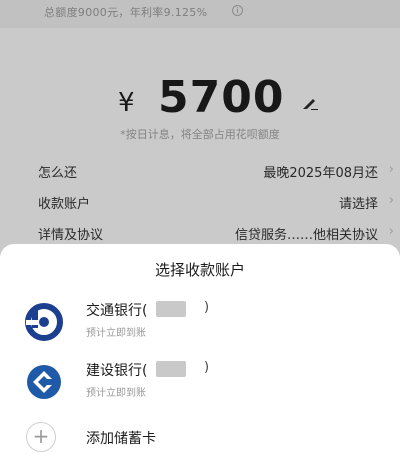  What do you see at coordinates (200, 384) in the screenshot?
I see `bank-item-ccb: 建设银行( ) 预计立即到账` at bounding box center [200, 384].